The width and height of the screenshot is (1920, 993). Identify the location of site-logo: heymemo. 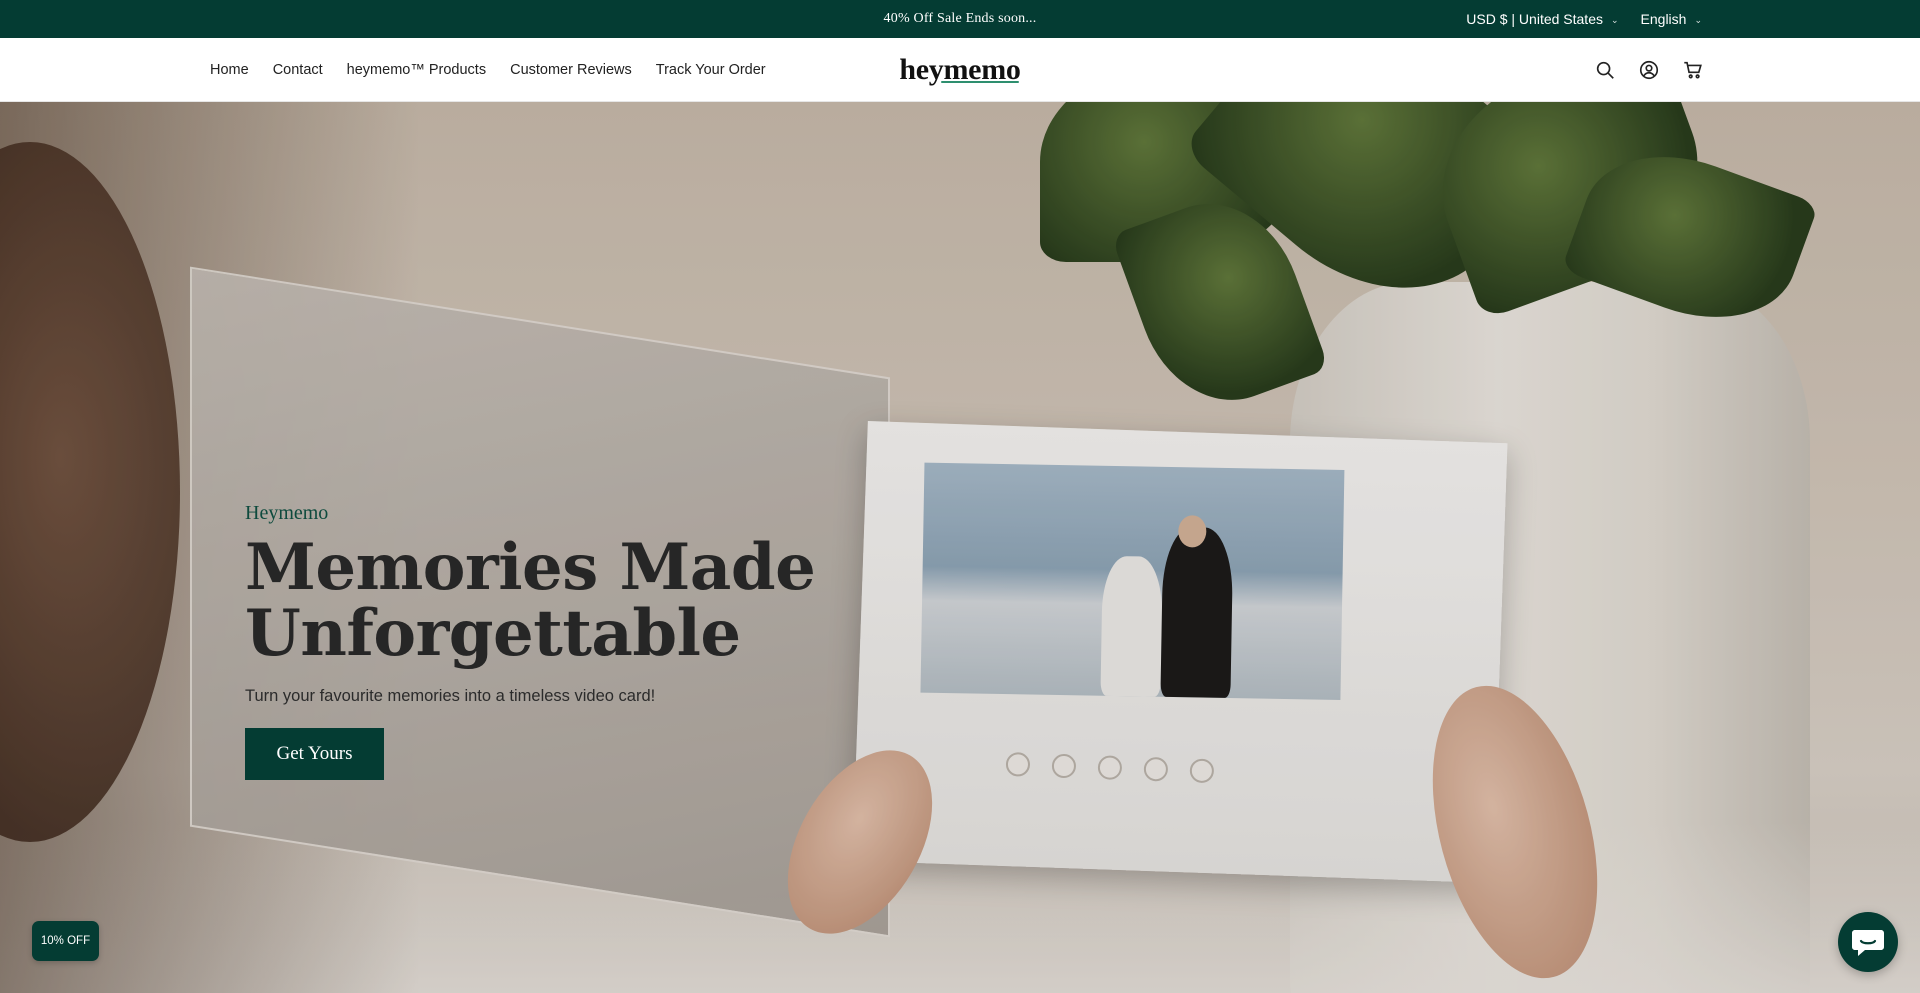
(960, 70).